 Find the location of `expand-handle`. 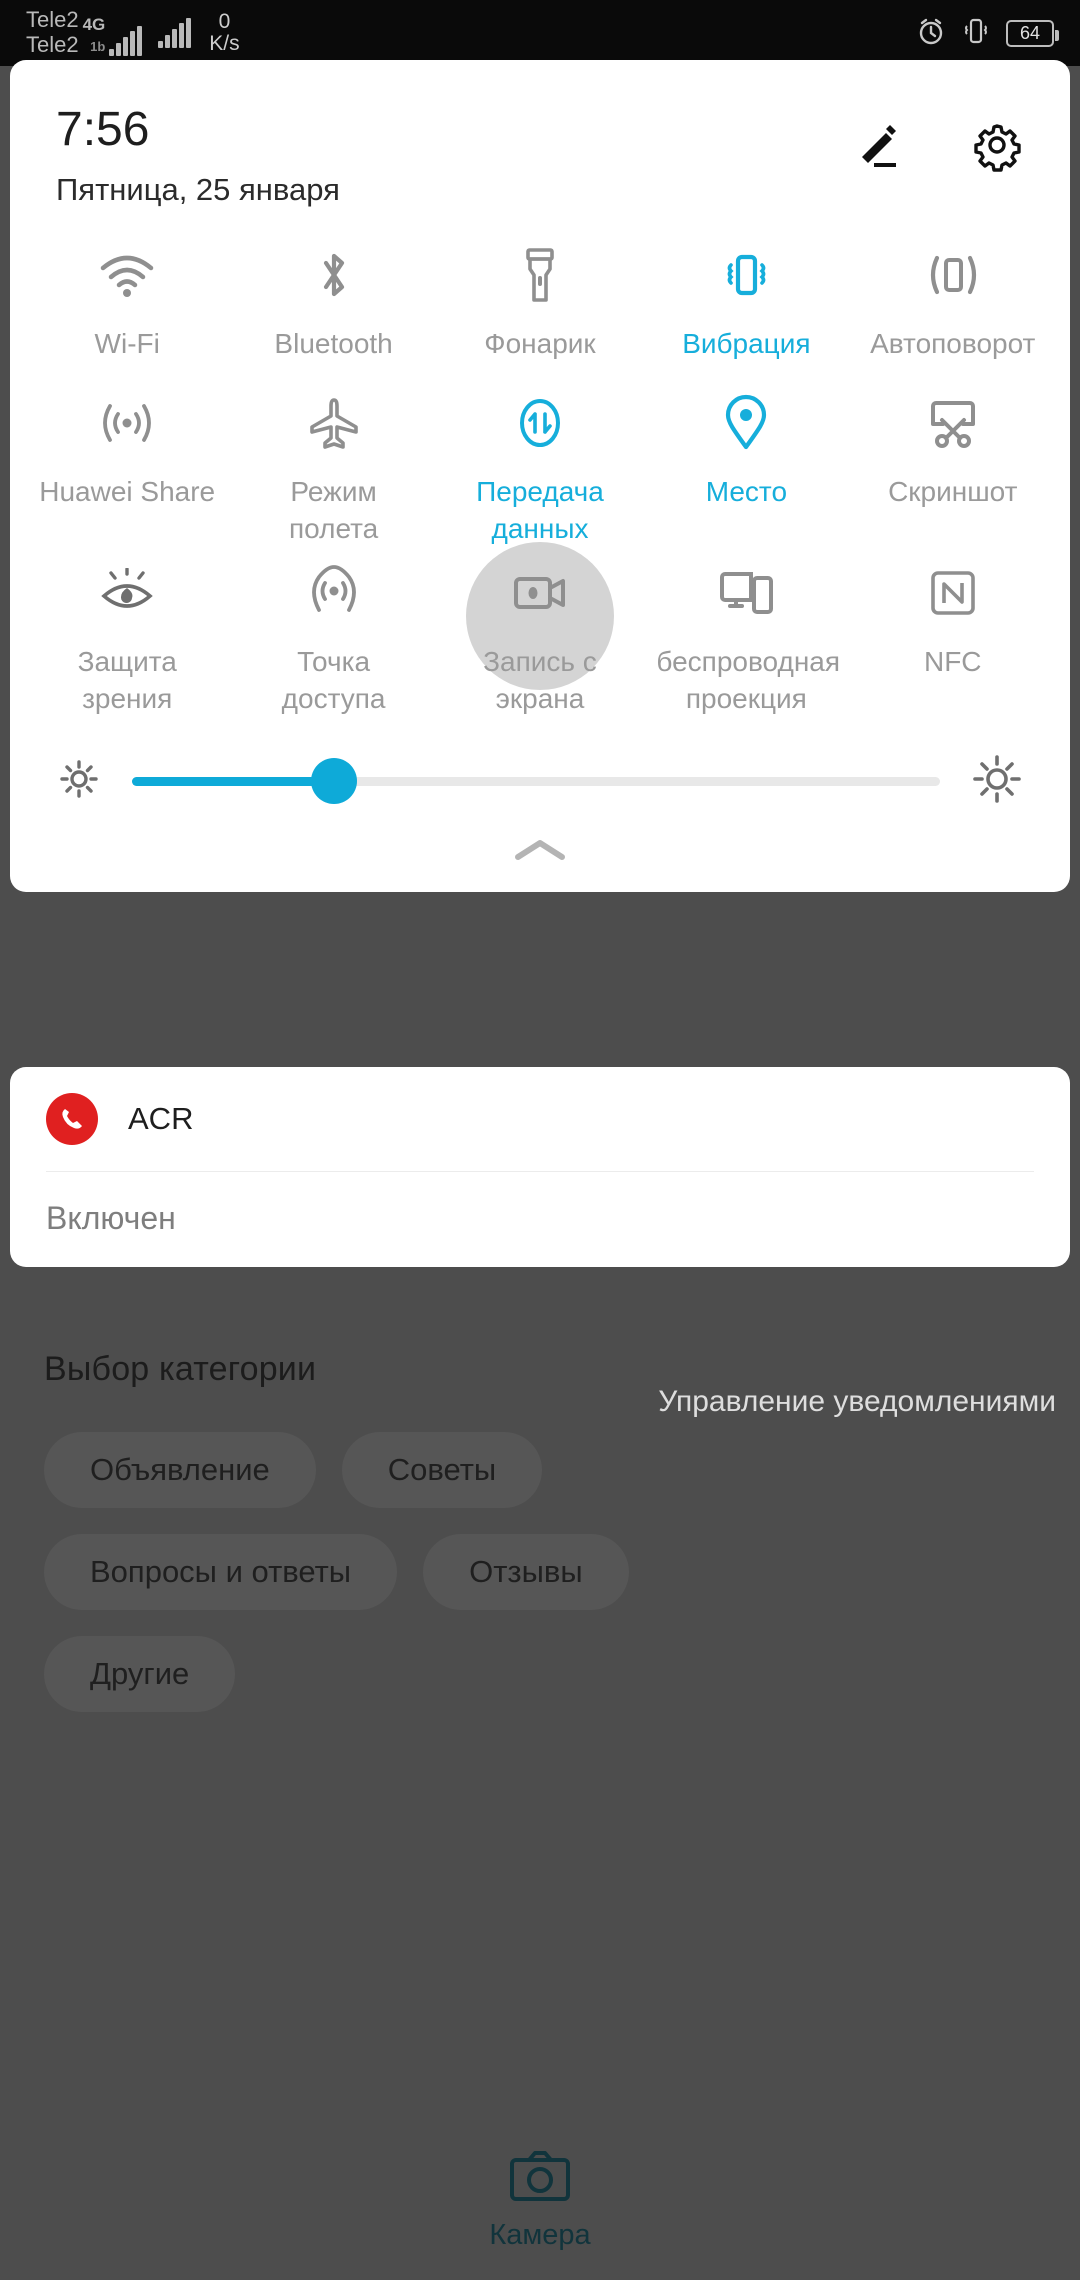

expand-handle is located at coordinates (540, 850).